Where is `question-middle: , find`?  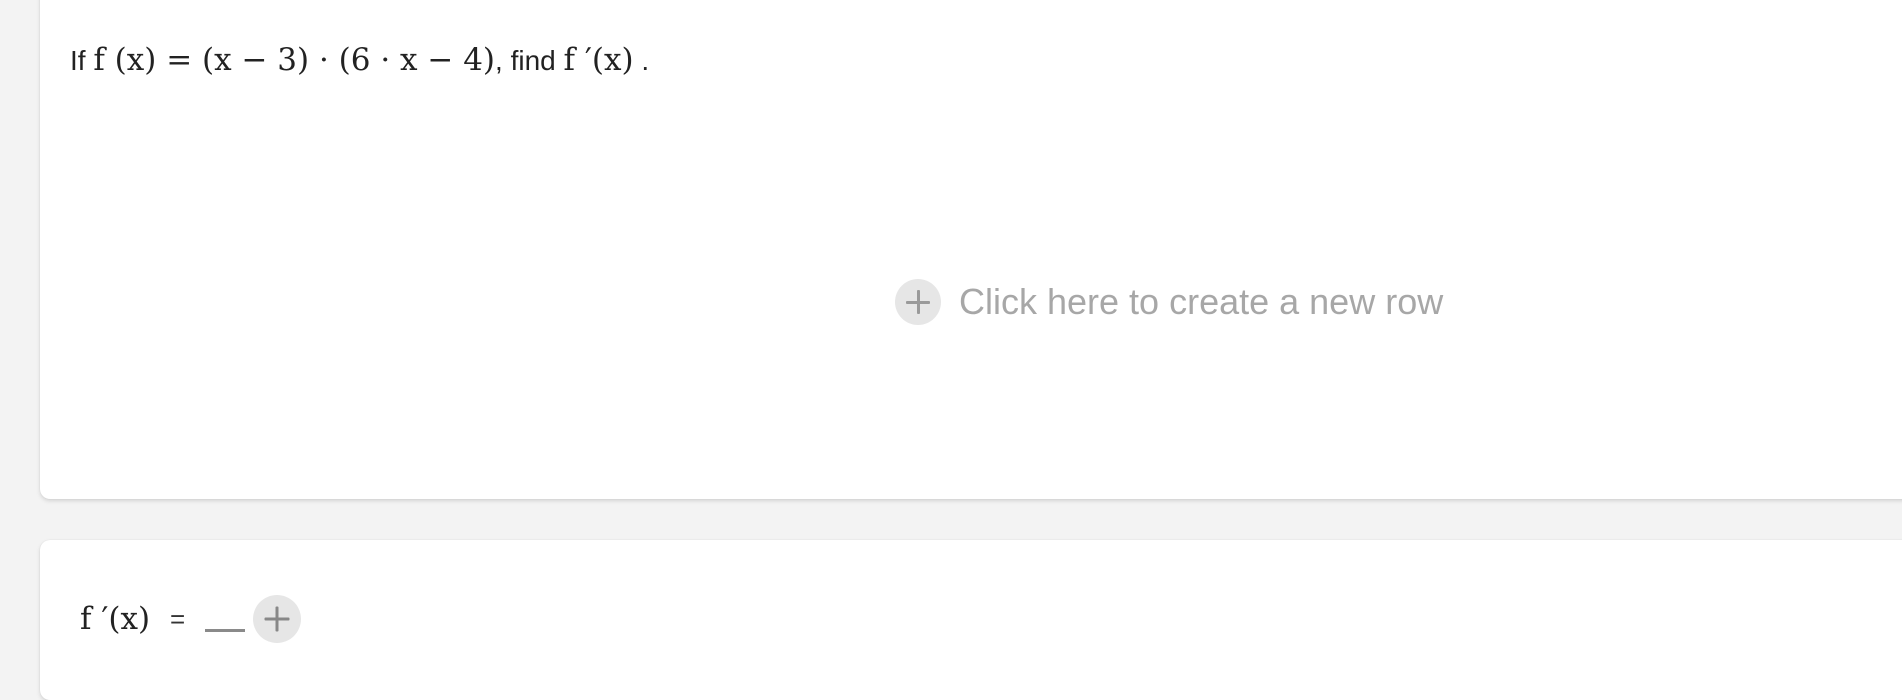
question-middle: , find is located at coordinates (525, 60).